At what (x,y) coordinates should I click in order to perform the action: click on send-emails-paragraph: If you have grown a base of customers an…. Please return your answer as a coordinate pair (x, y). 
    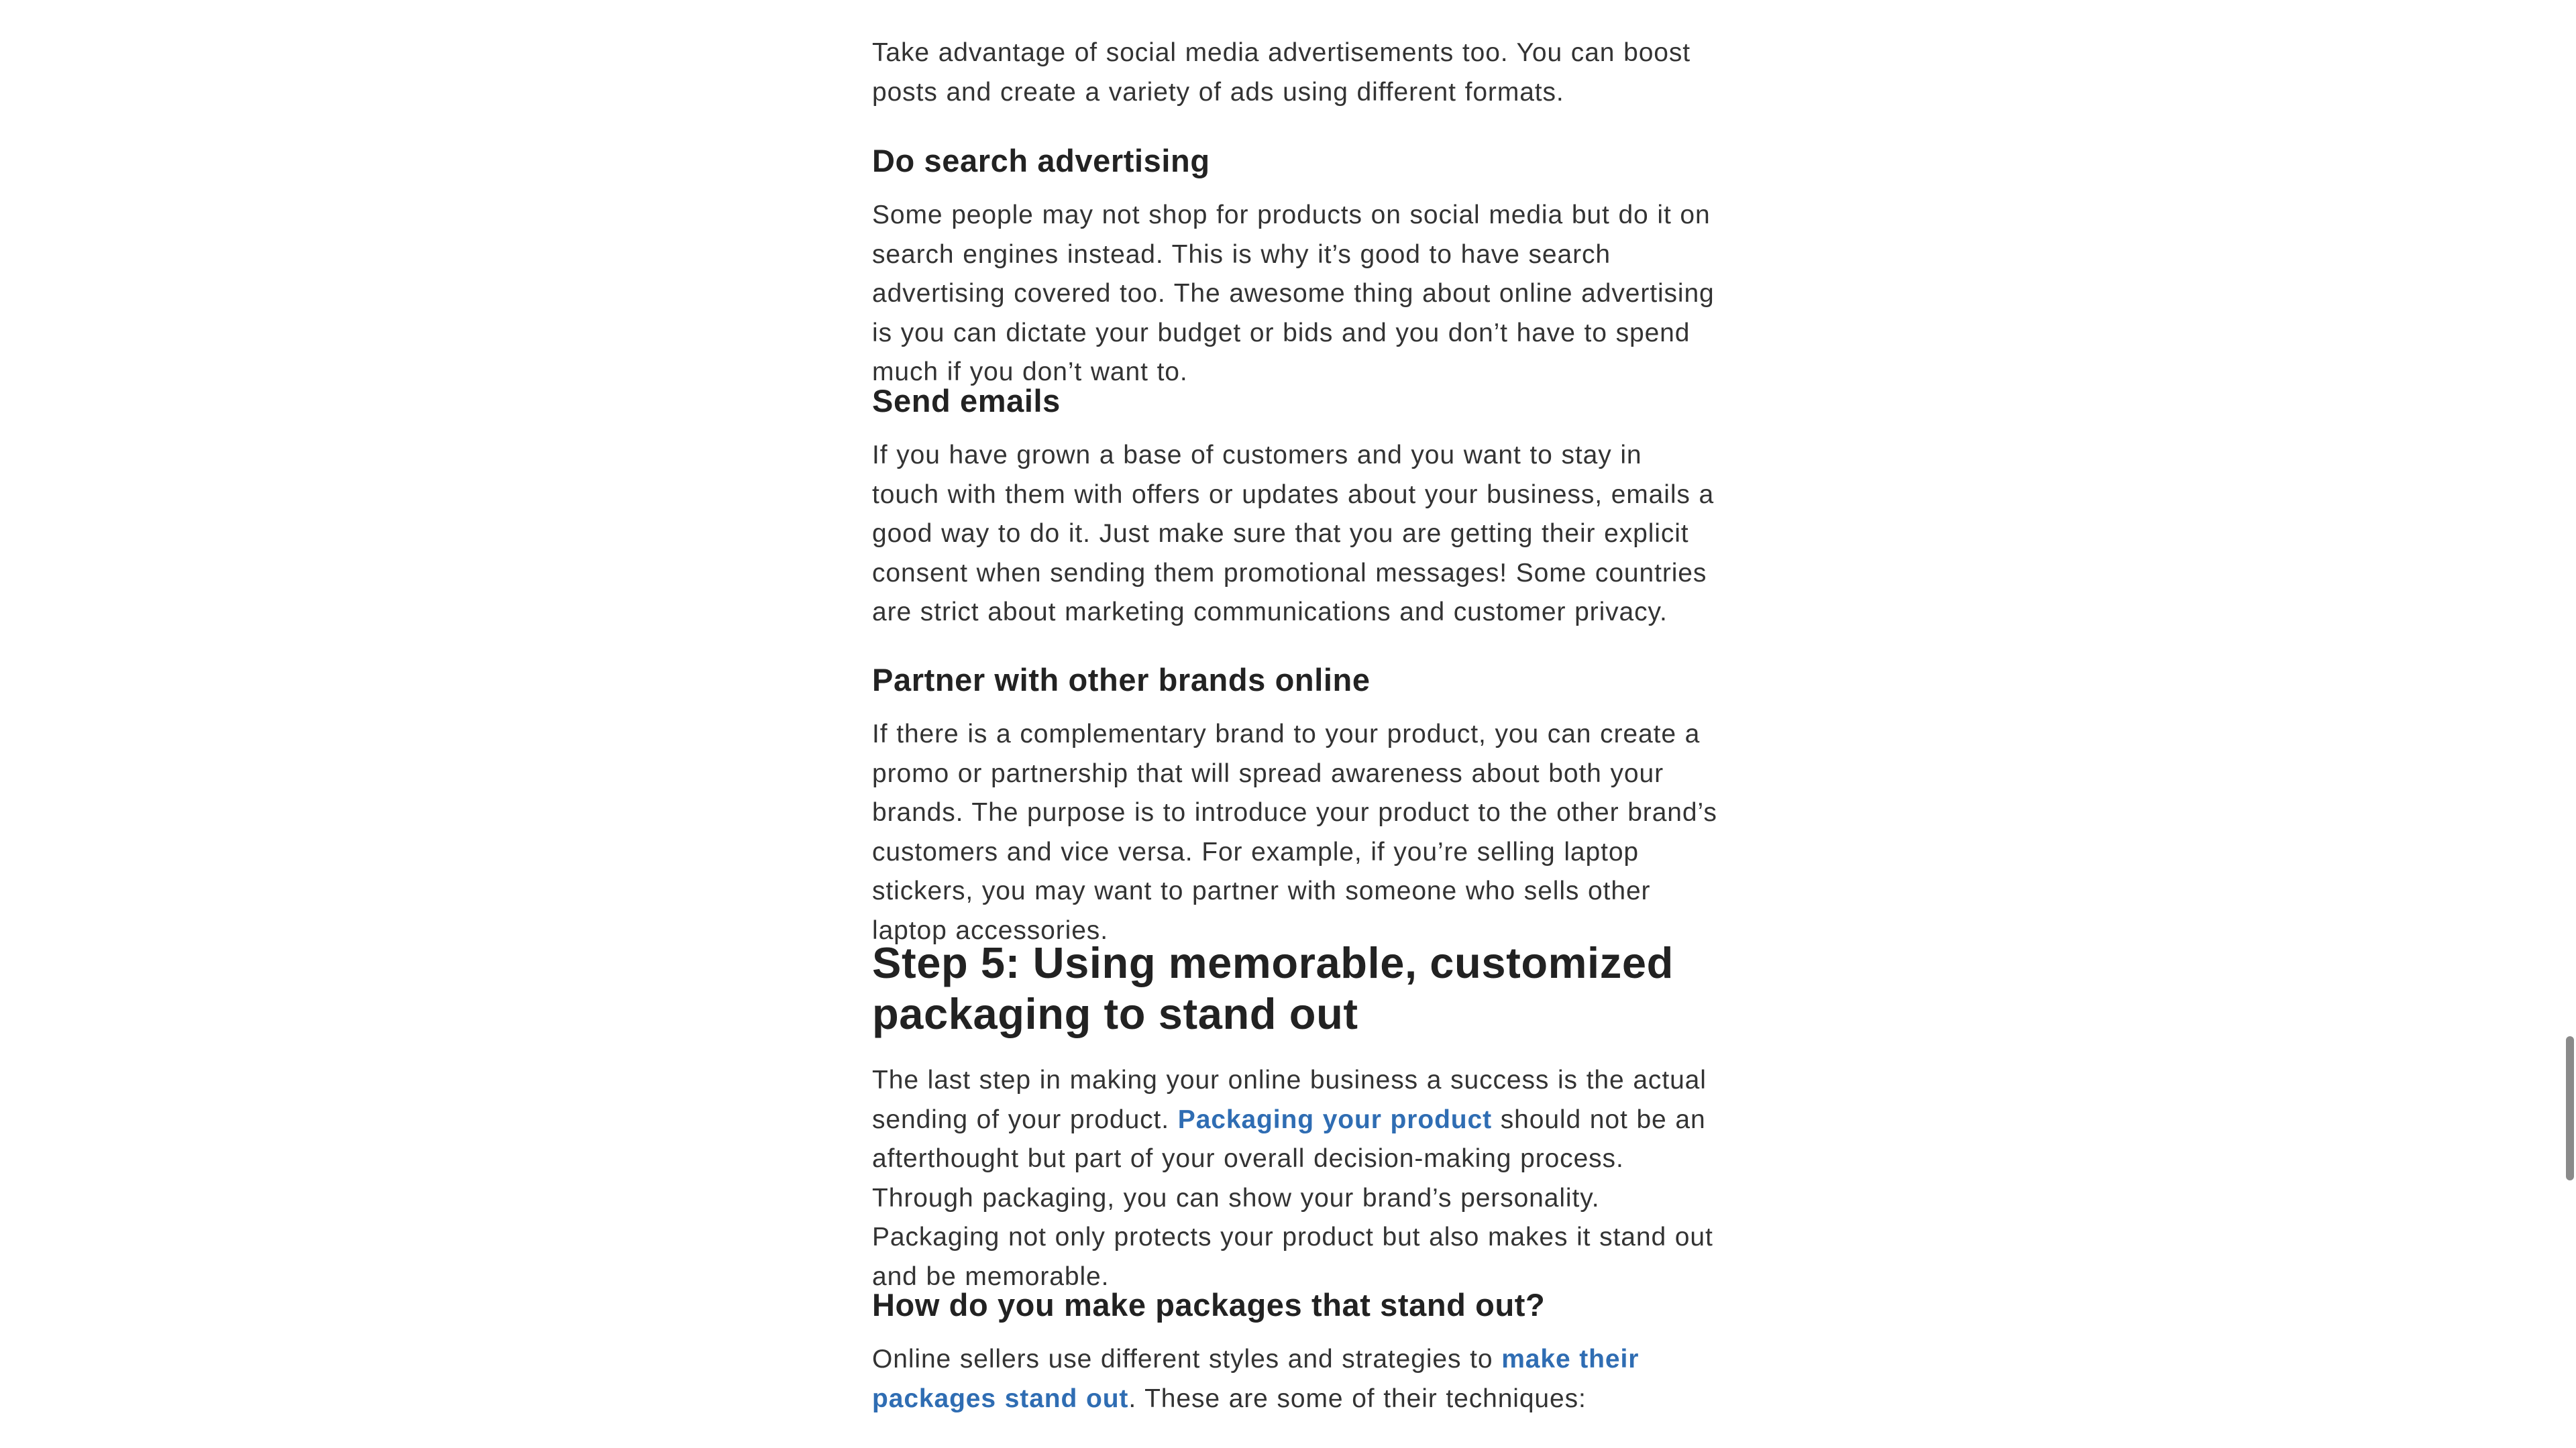
    Looking at the image, I should click on (1293, 533).